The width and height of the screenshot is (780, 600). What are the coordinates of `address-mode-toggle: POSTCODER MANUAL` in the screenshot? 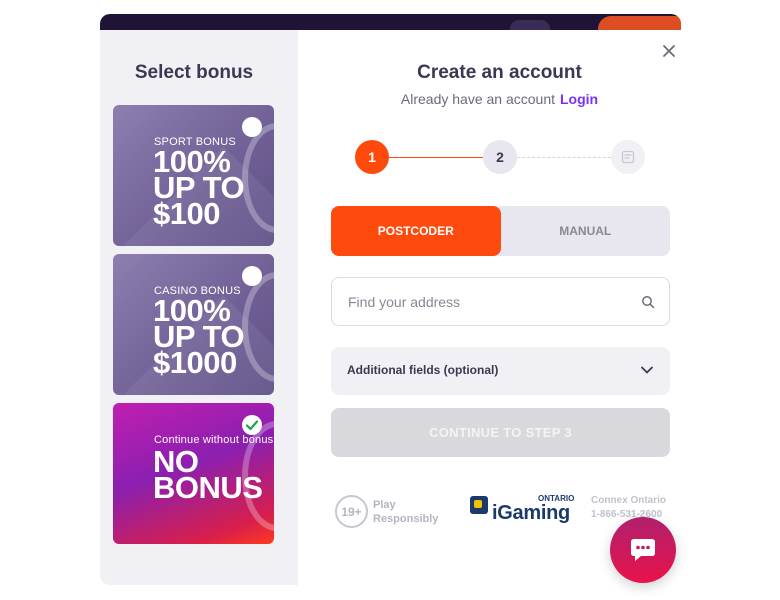 It's located at (500, 231).